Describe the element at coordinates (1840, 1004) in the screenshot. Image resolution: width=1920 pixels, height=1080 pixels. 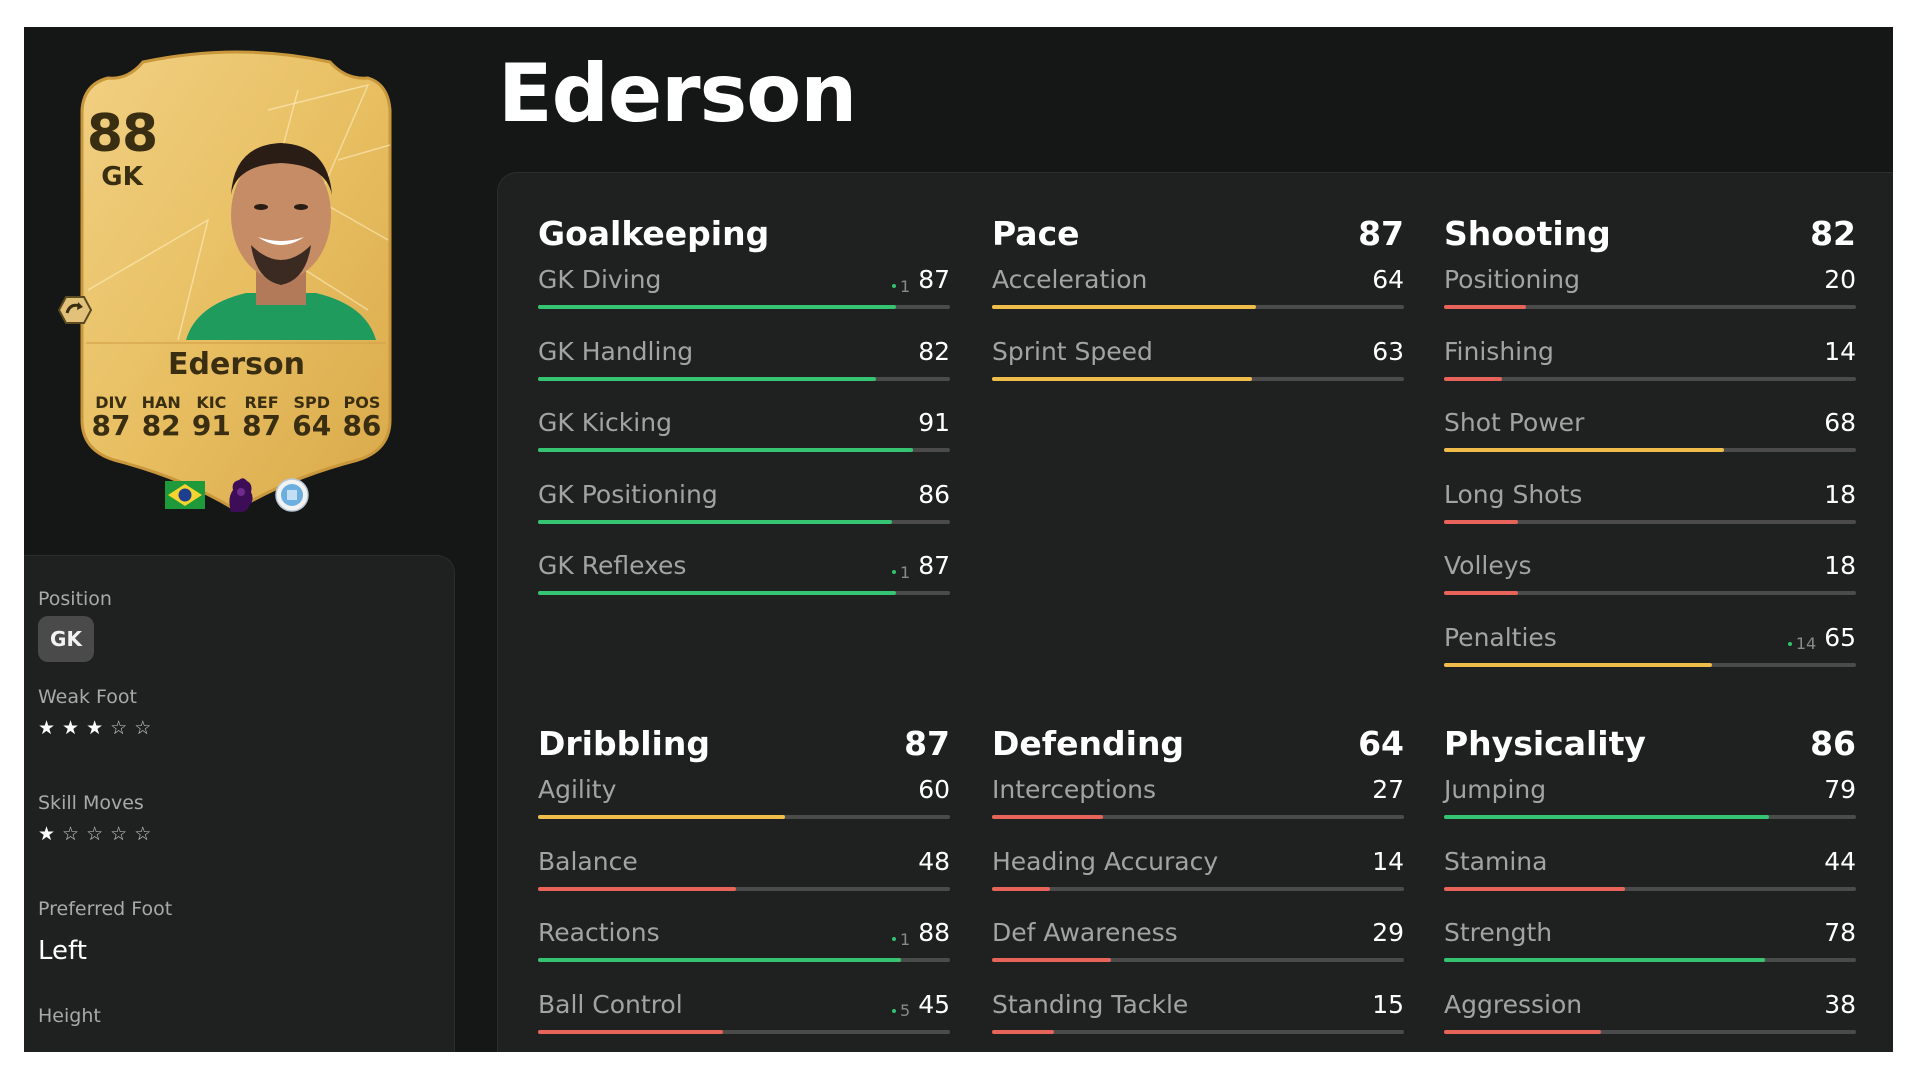
I see `attribute-value: 38` at that location.